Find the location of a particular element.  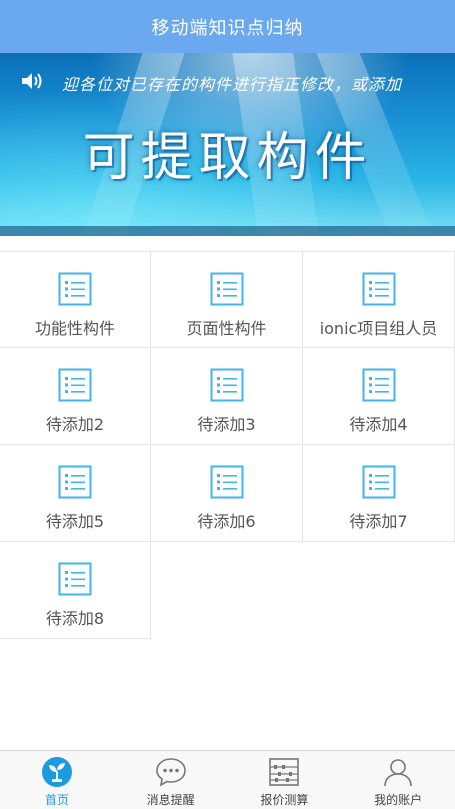

grid-item-placeholder-5: 待添加5 is located at coordinates (75, 493).